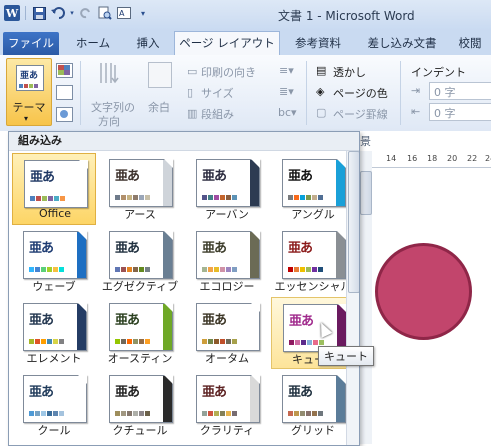 The width and height of the screenshot is (491, 446). I want to click on theme-tile-label: エッセンシャル, so click(313, 286).